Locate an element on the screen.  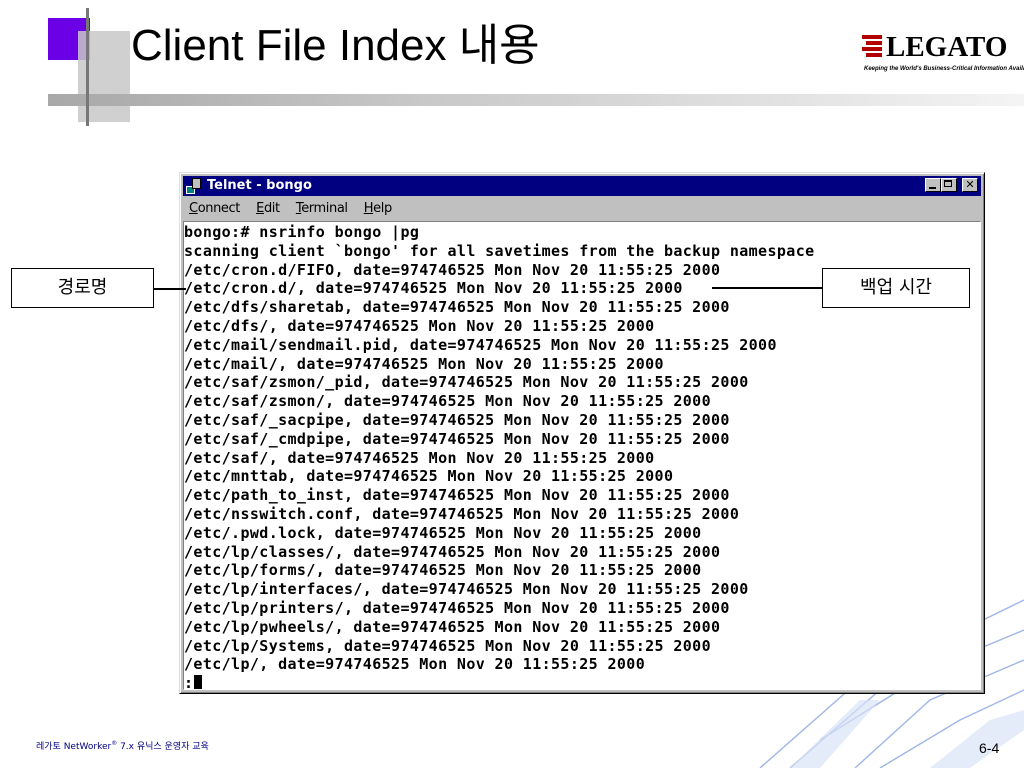
callout-path-name: 경로명 is located at coordinates (82, 288).